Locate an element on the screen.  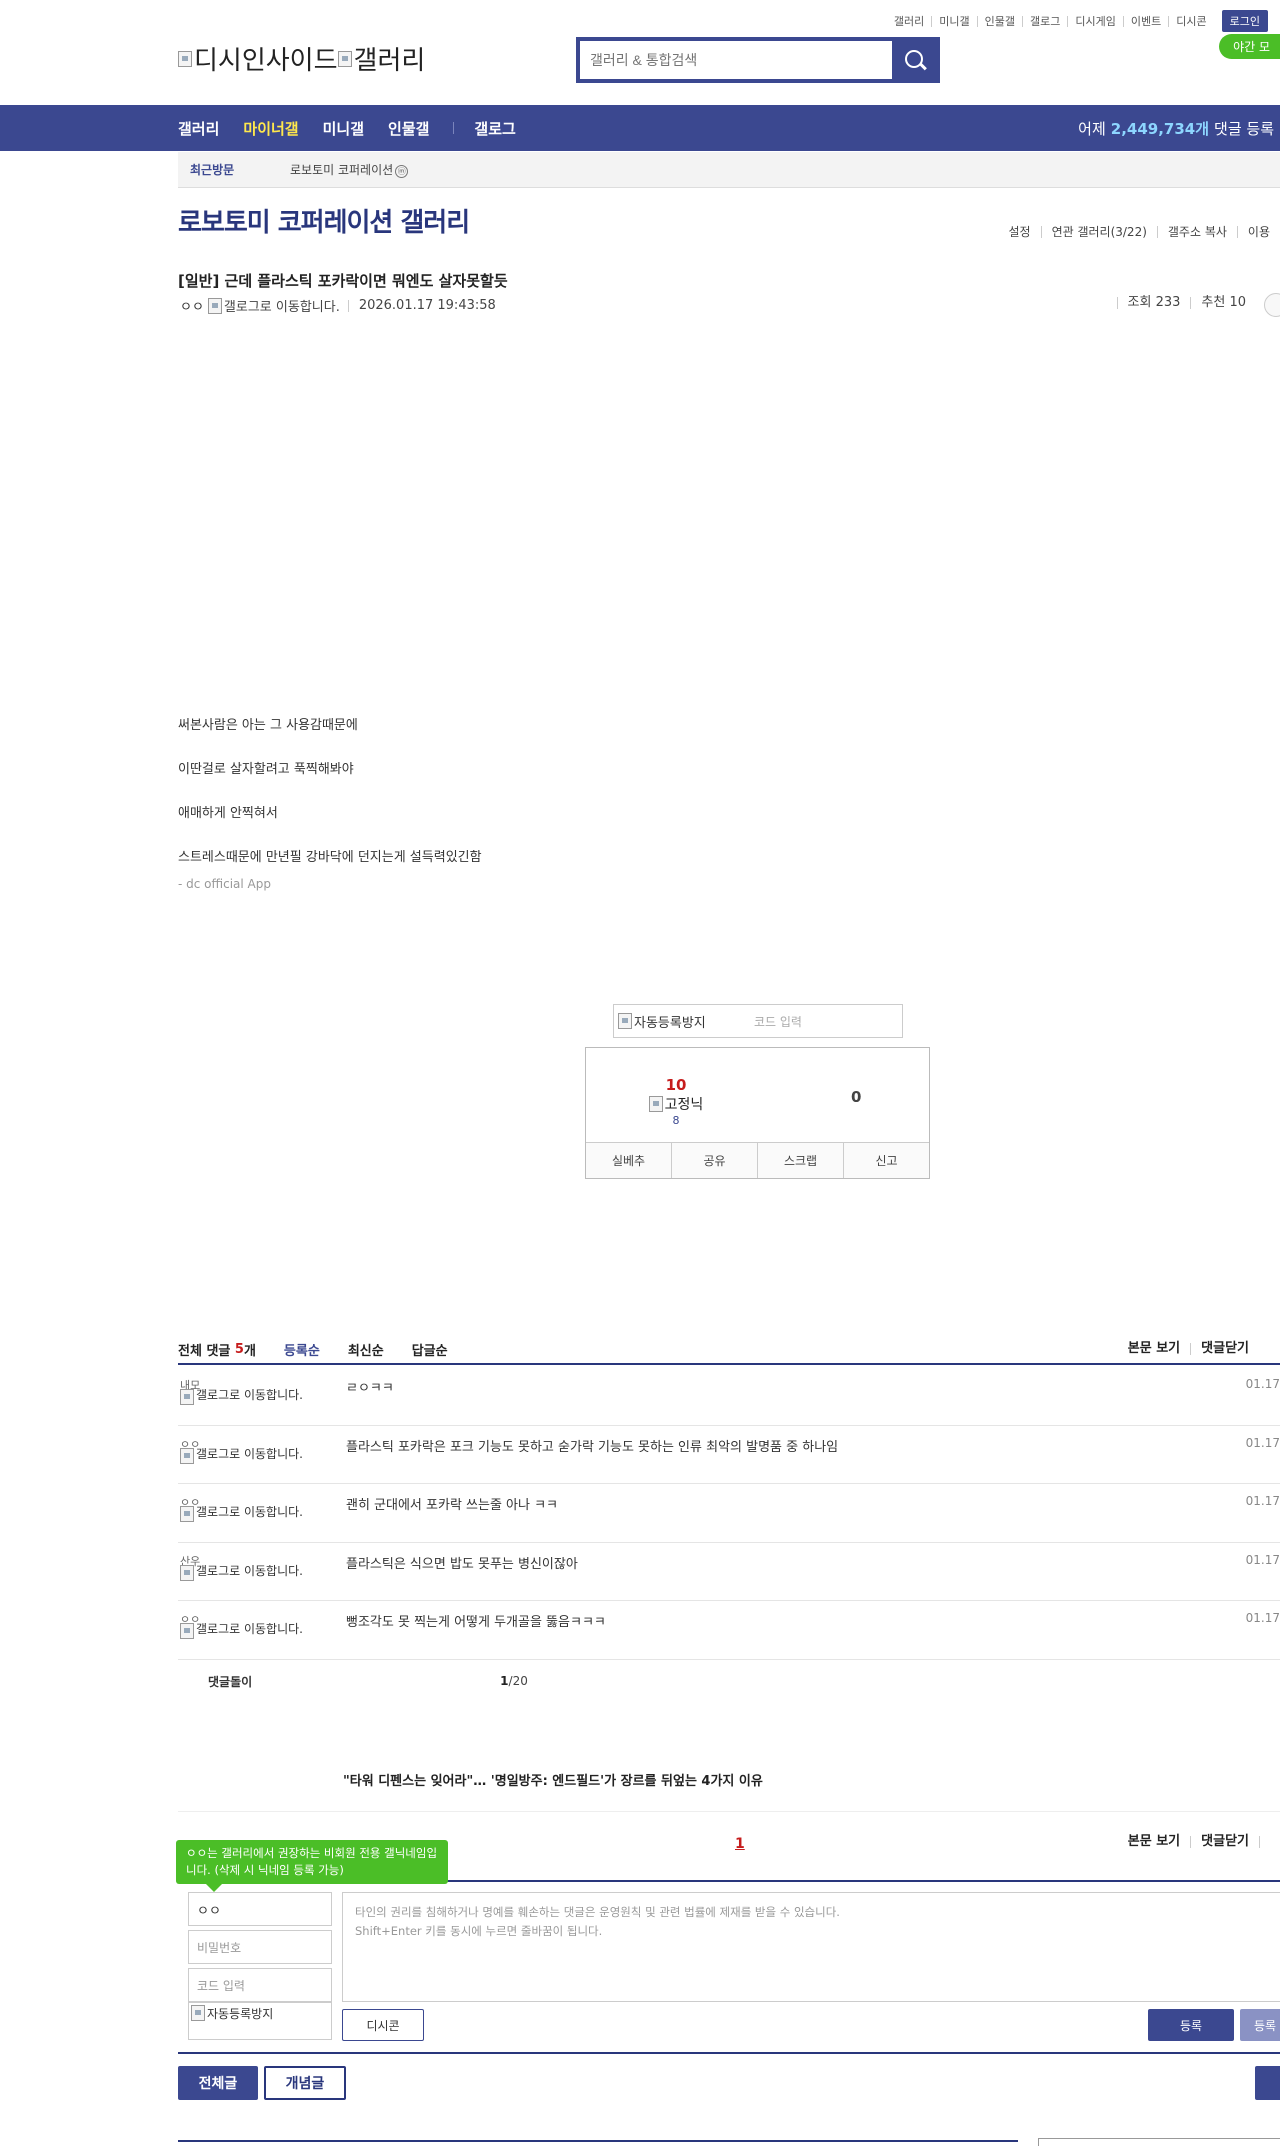
nav-item-gallog: 갤로그 is located at coordinates (494, 128).